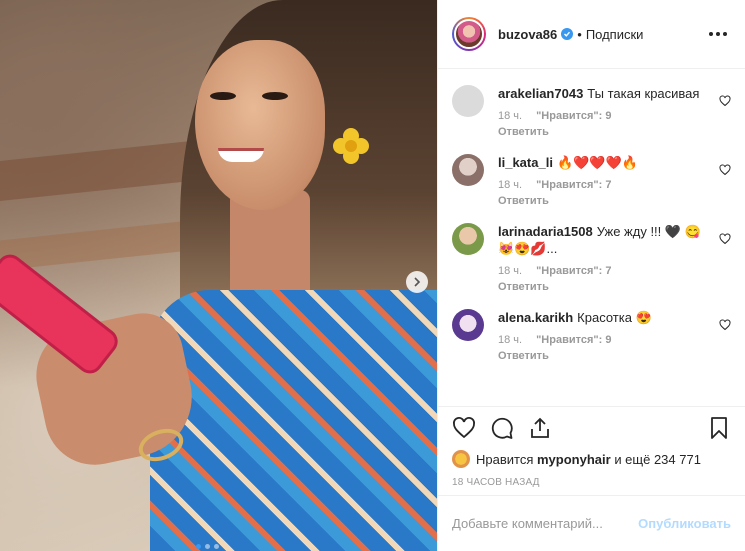  I want to click on commenter-username: arakelian7043, so click(540, 93).